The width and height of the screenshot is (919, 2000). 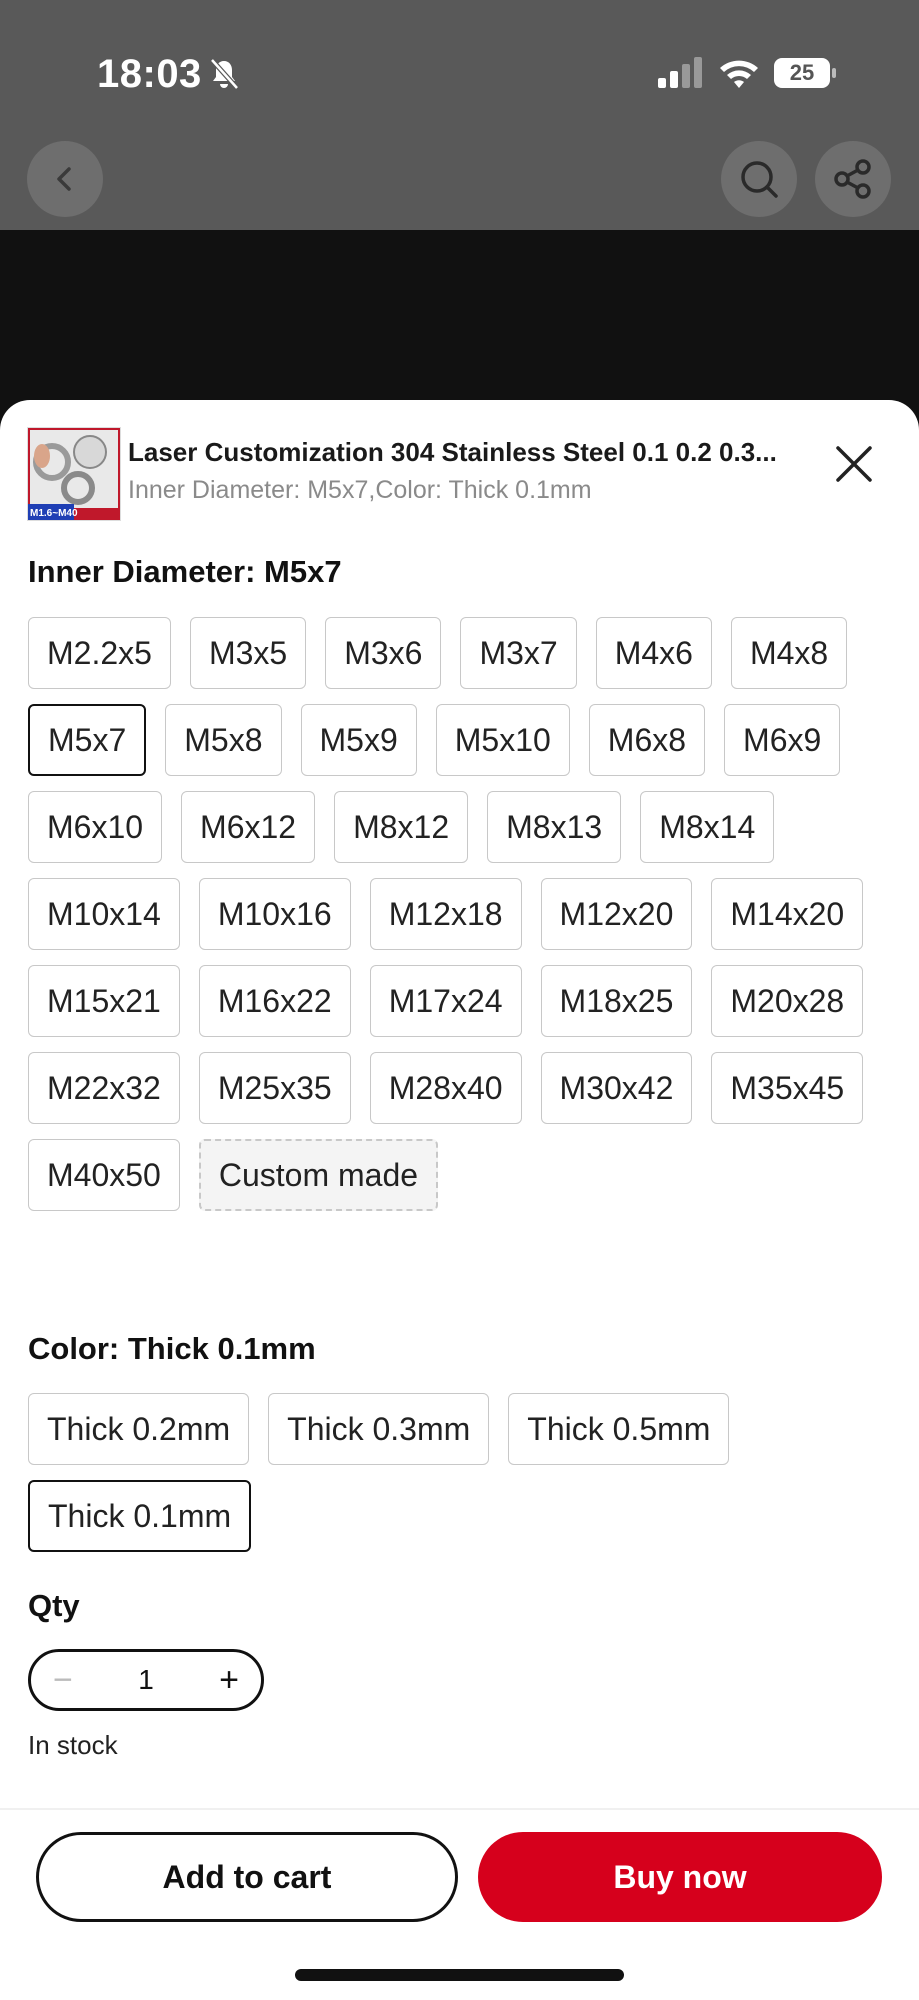 I want to click on qty-increase-button: +, so click(x=229, y=1680).